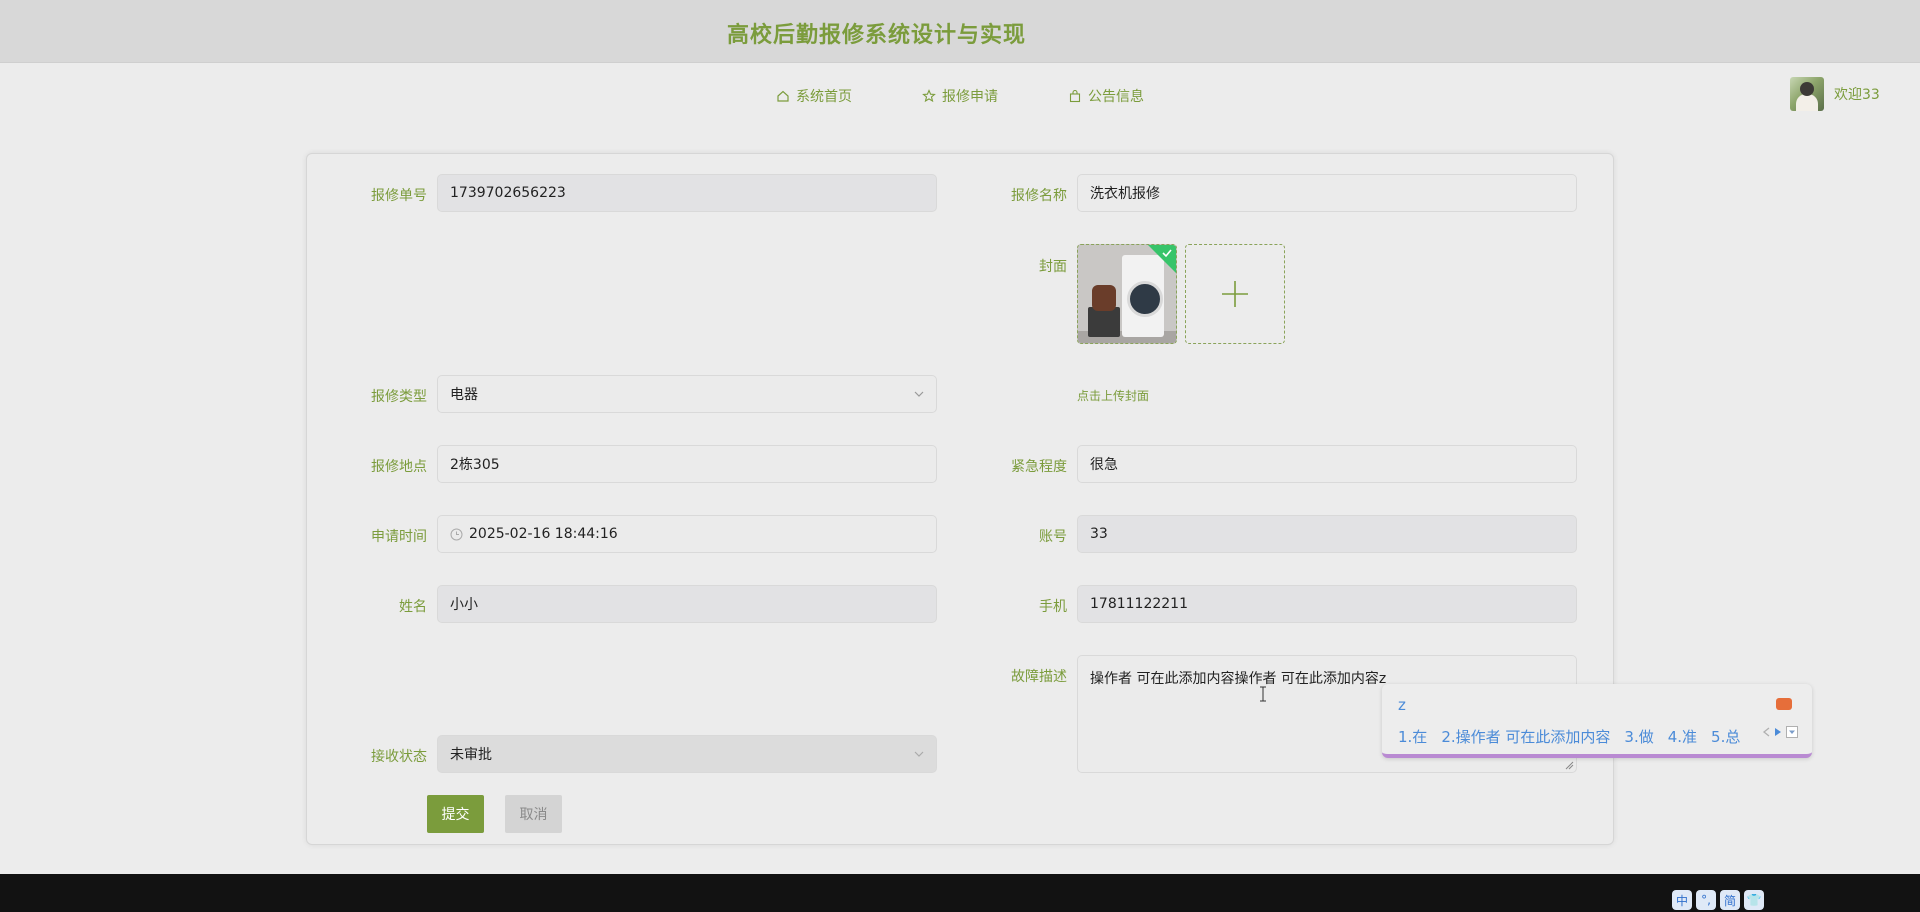 The height and width of the screenshot is (912, 1920). What do you see at coordinates (1766, 732) in the screenshot?
I see `prev-page-icon` at bounding box center [1766, 732].